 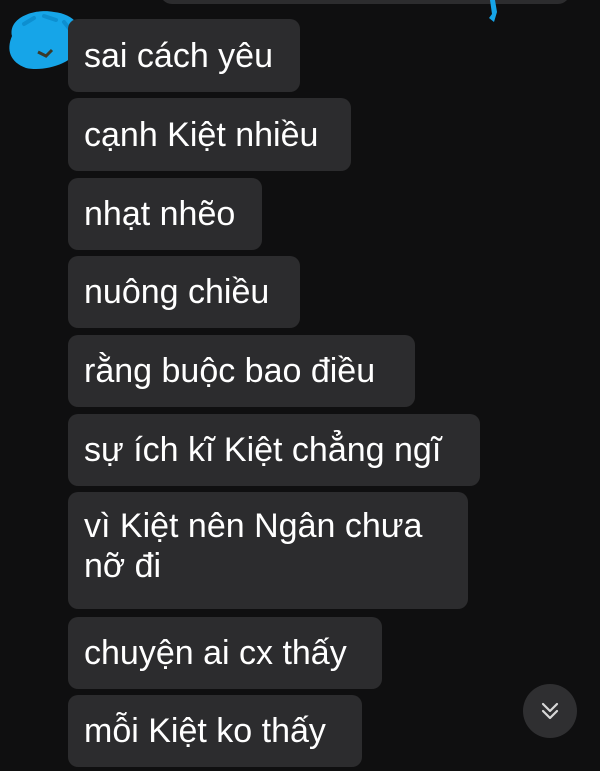 I want to click on scribble-mark-icon, so click(x=493, y=11).